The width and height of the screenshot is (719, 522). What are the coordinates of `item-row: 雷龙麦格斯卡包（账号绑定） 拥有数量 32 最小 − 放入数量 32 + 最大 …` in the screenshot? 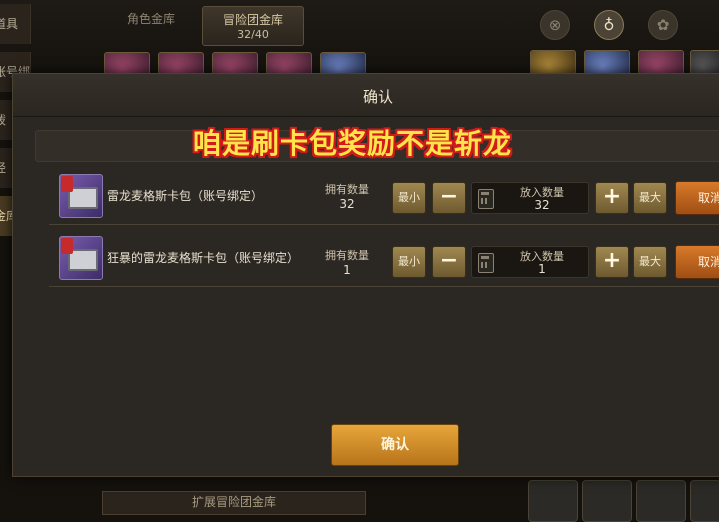 It's located at (384, 197).